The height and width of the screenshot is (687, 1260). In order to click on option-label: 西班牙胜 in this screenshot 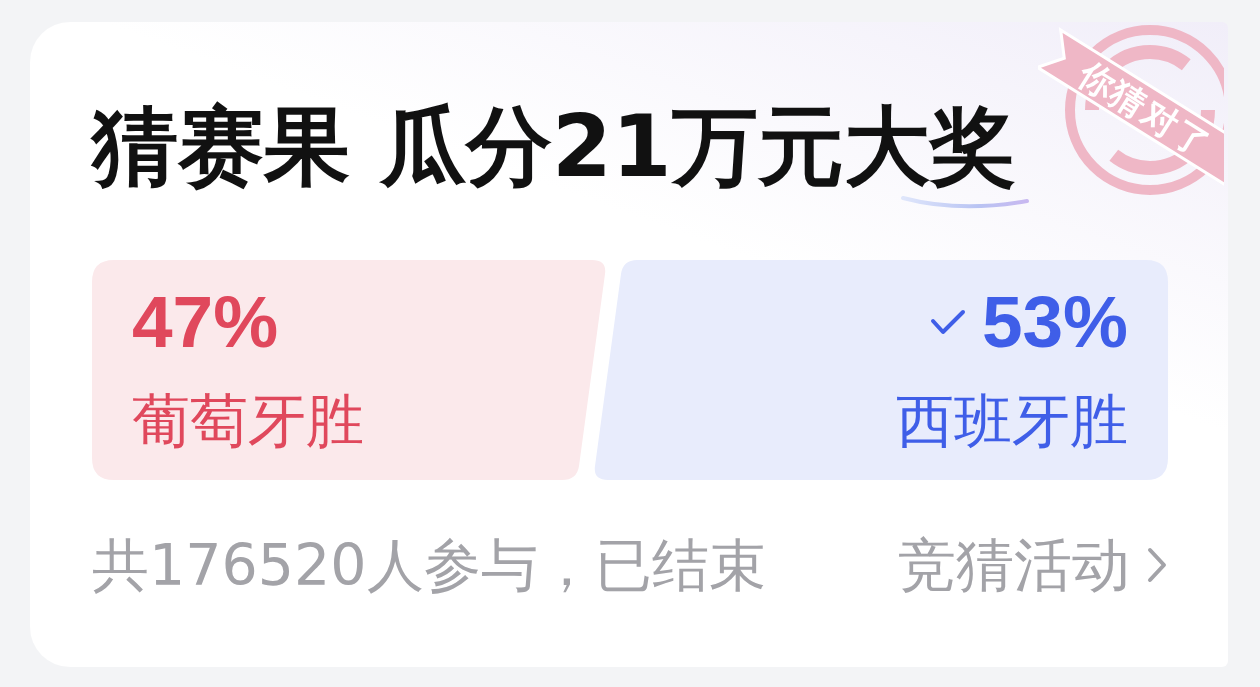, I will do `click(1012, 421)`.